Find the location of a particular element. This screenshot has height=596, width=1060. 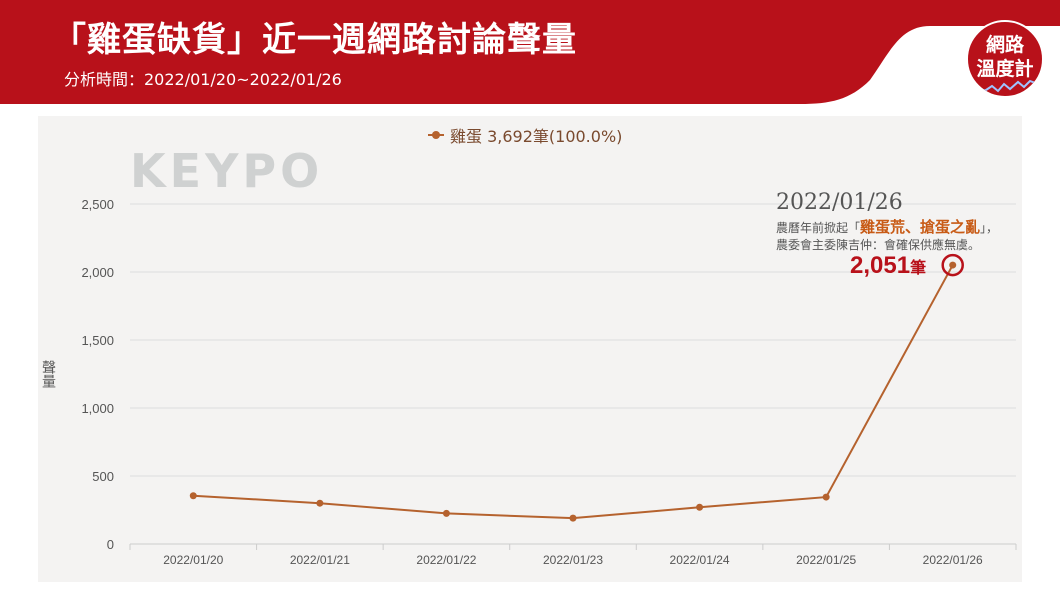

y-axis-label: 聲量 is located at coordinates (48, 374).